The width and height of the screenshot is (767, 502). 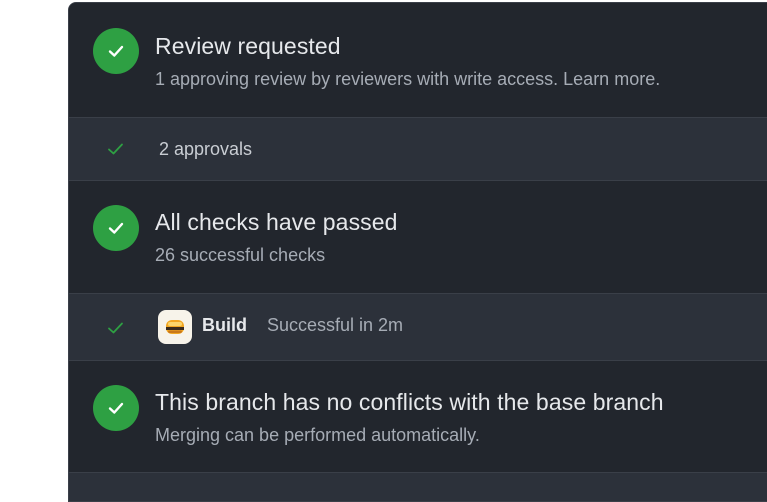 What do you see at coordinates (116, 228) in the screenshot?
I see `checks-check-circle-icon` at bounding box center [116, 228].